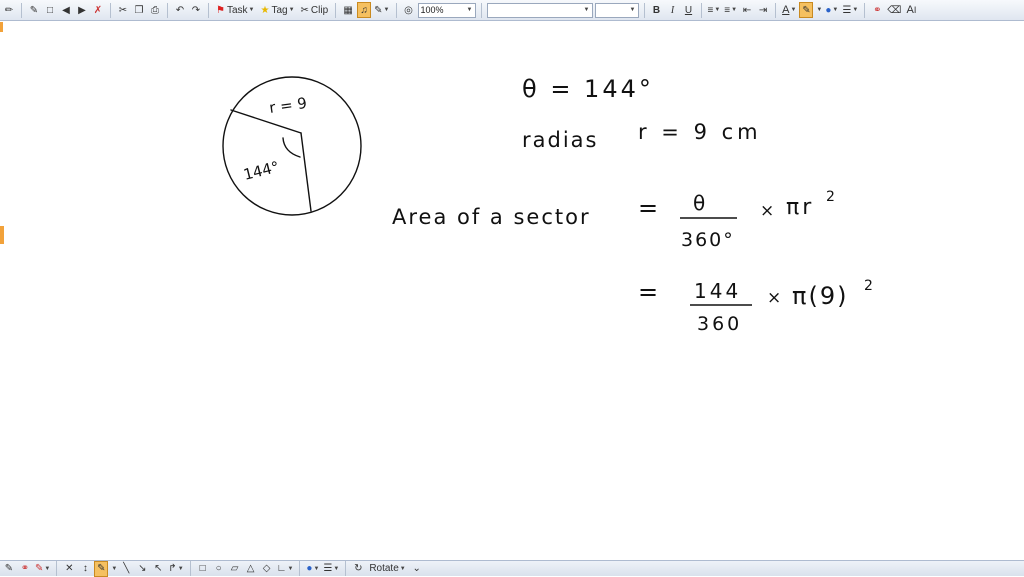  I want to click on pen-options-icon: ✎ ▼, so click(381, 10).